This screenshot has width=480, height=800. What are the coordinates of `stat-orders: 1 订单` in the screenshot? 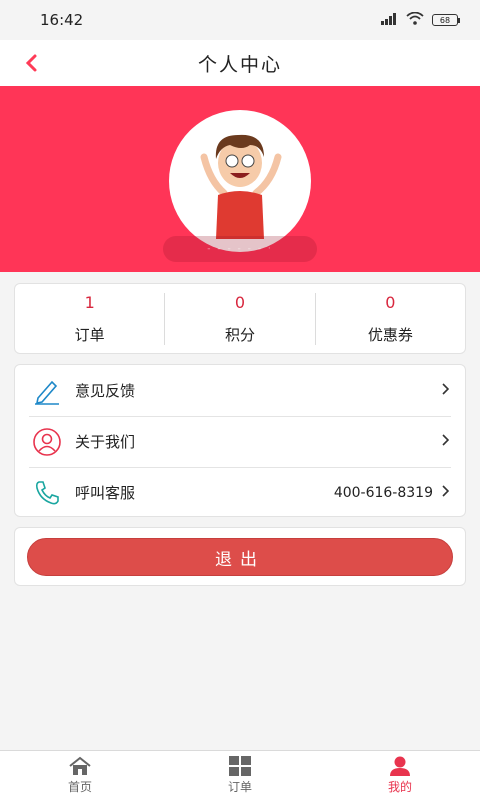 It's located at (89, 319).